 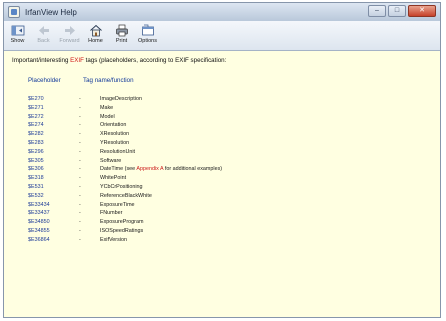 What do you see at coordinates (39, 230) in the screenshot?
I see `placeholder-cell: $E34855` at bounding box center [39, 230].